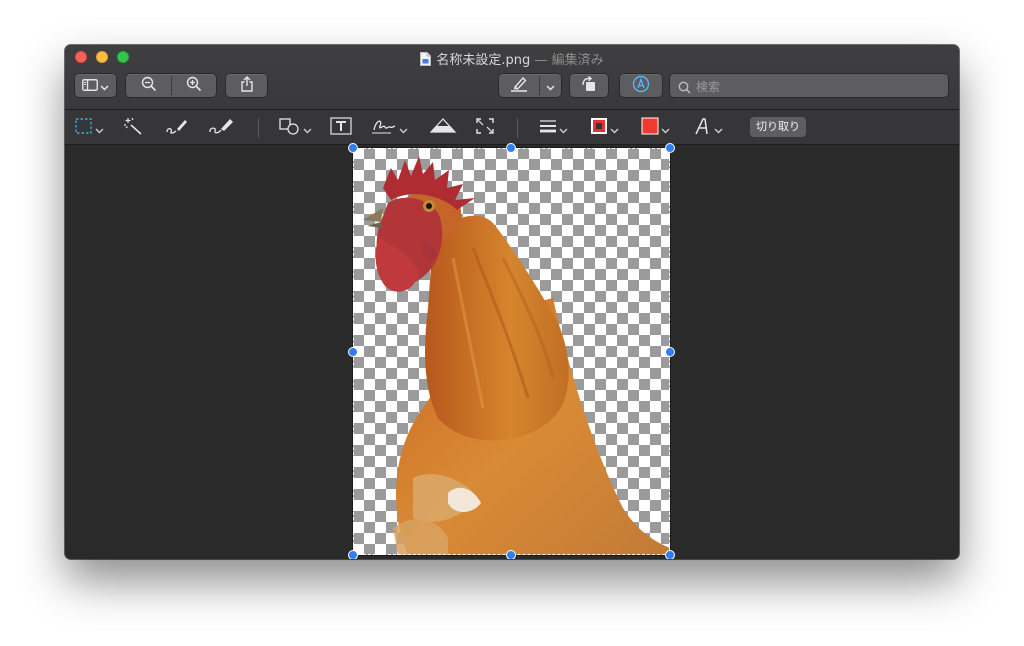 The image size is (1024, 646). What do you see at coordinates (703, 128) in the screenshot?
I see `text-style-icon` at bounding box center [703, 128].